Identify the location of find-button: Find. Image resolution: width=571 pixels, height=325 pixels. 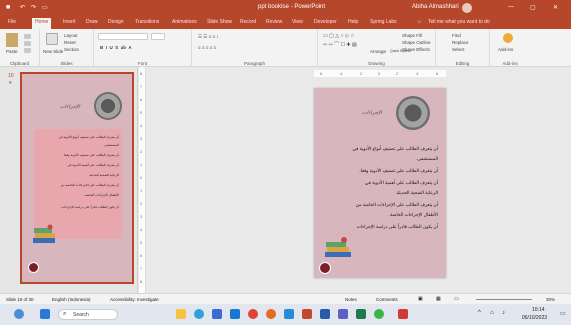
(456, 35).